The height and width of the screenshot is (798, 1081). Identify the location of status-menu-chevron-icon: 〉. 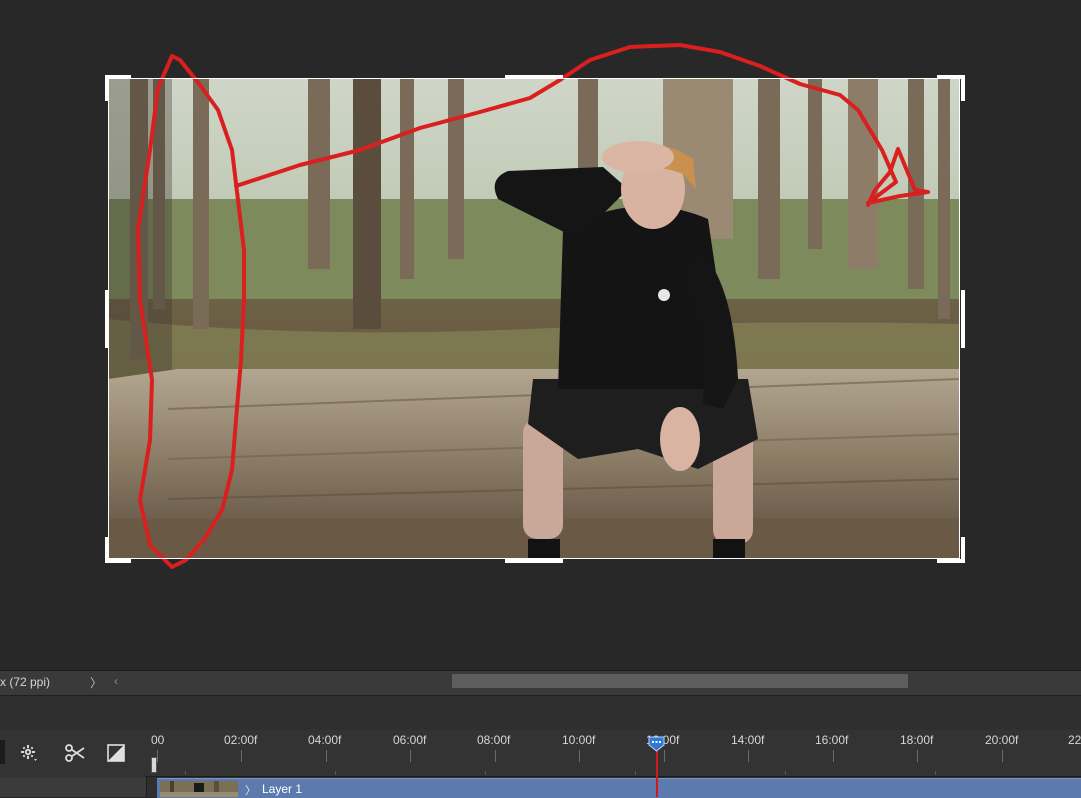
(96, 682).